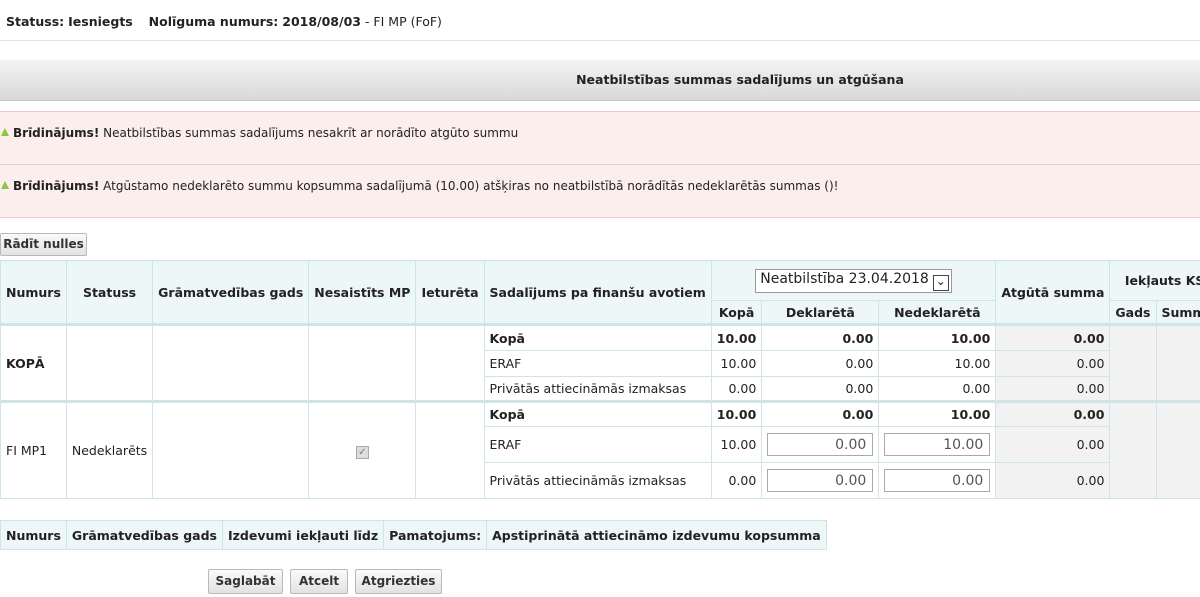 This screenshot has height=597, width=1200. Describe the element at coordinates (937, 312) in the screenshot. I see `col-header-nedeklareta: Nedeklarētā` at that location.